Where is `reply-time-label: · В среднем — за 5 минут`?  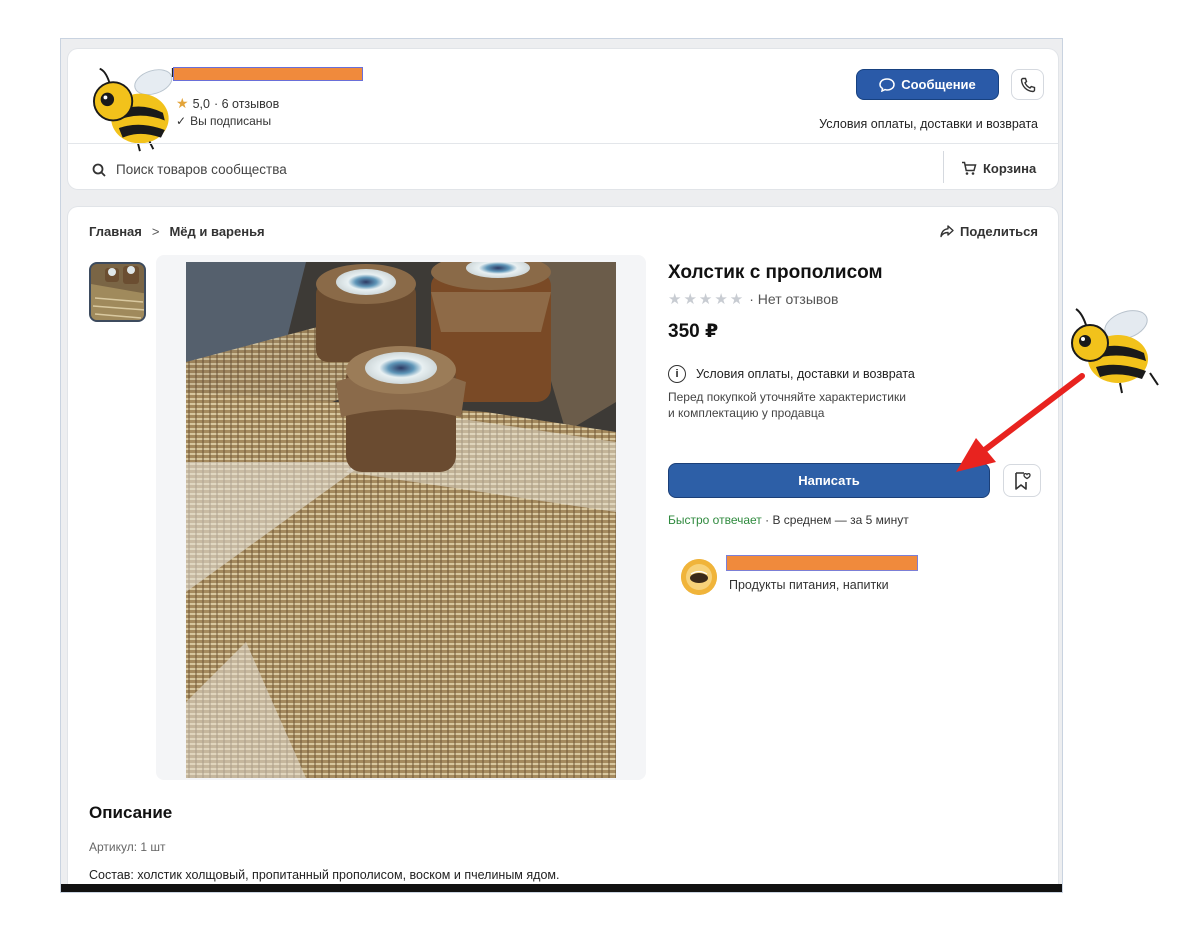
reply-time-label: · В среднем — за 5 минут is located at coordinates (835, 520).